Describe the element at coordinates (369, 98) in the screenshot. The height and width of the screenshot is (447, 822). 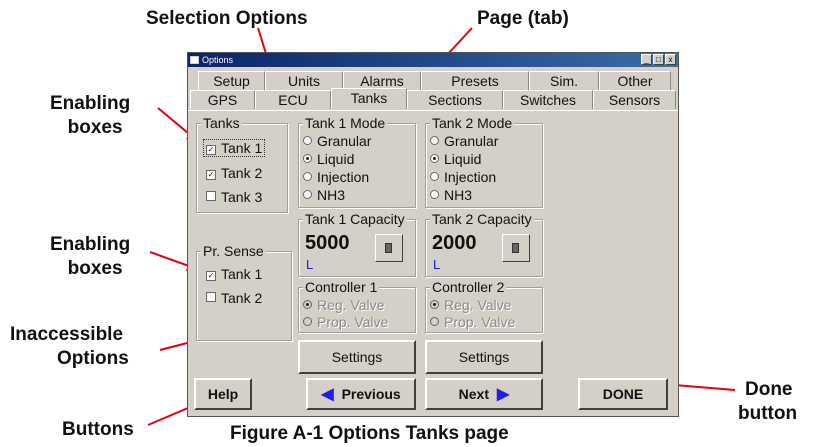
I see `tab-tanks: Tanks` at that location.